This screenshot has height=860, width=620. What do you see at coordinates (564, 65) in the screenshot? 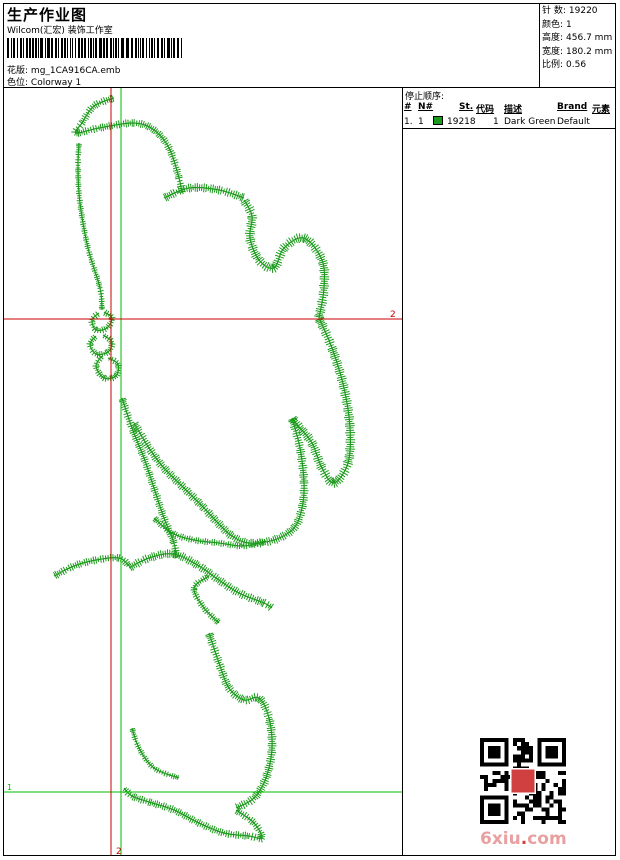
I see `stat-scale: 比例: 0.56` at bounding box center [564, 65].